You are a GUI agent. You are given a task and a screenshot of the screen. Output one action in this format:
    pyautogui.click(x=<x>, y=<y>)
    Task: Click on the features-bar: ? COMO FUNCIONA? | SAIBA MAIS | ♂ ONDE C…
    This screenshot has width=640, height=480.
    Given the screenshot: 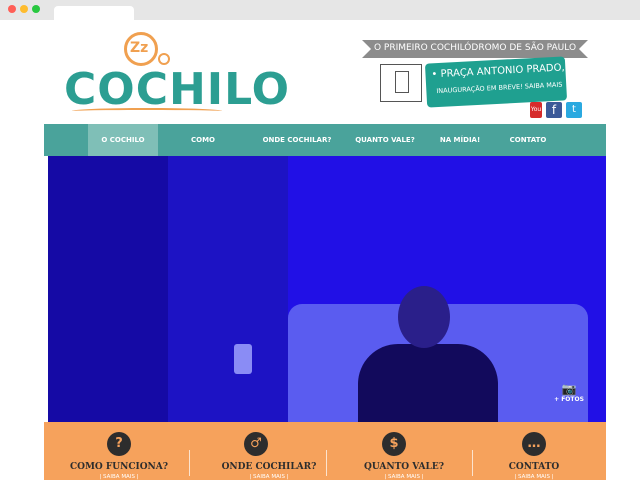 What is the action you would take?
    pyautogui.click(x=325, y=451)
    